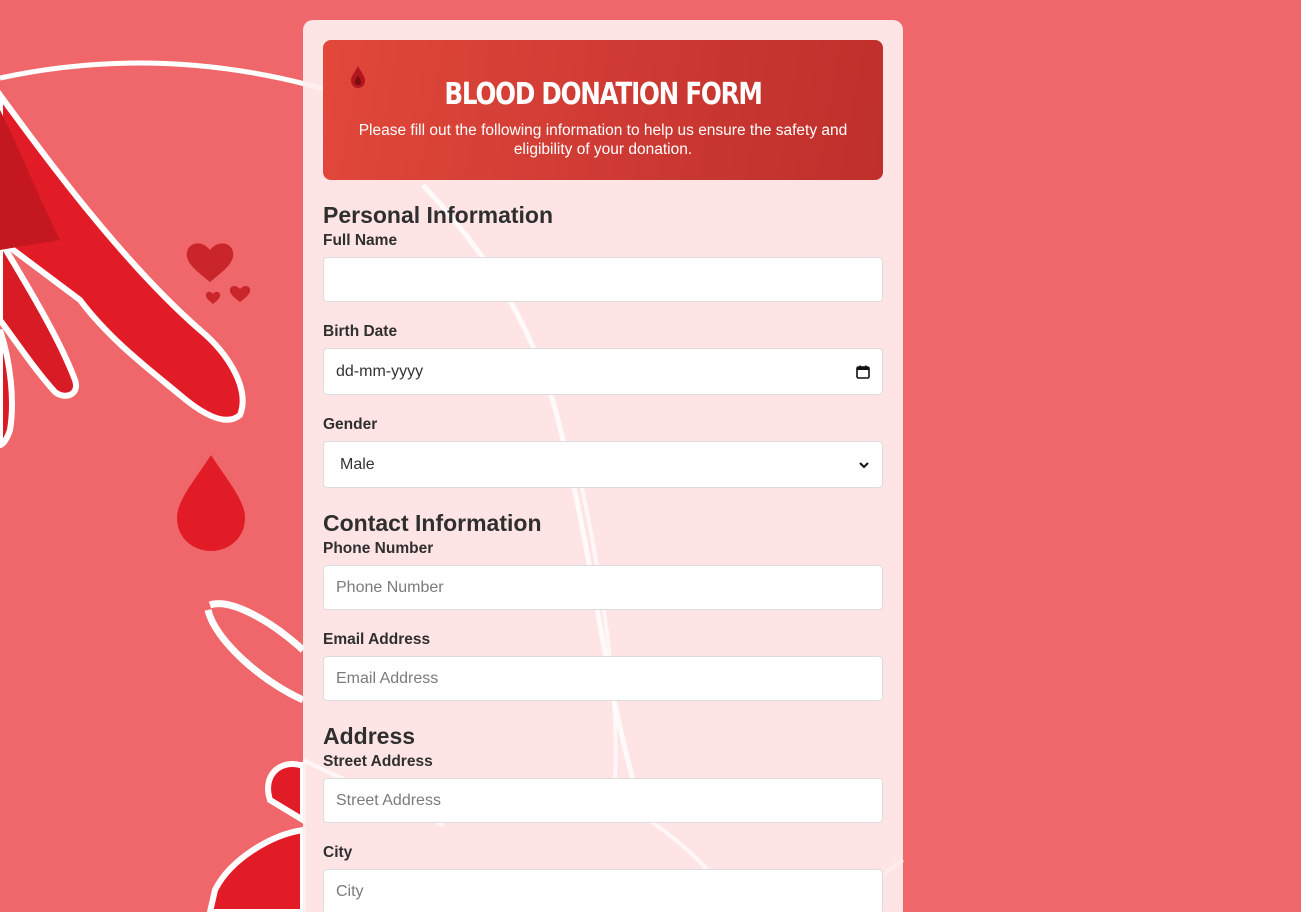 This screenshot has height=912, width=1301. Describe the element at coordinates (603, 587) in the screenshot. I see `phone-input: Phone Number` at that location.